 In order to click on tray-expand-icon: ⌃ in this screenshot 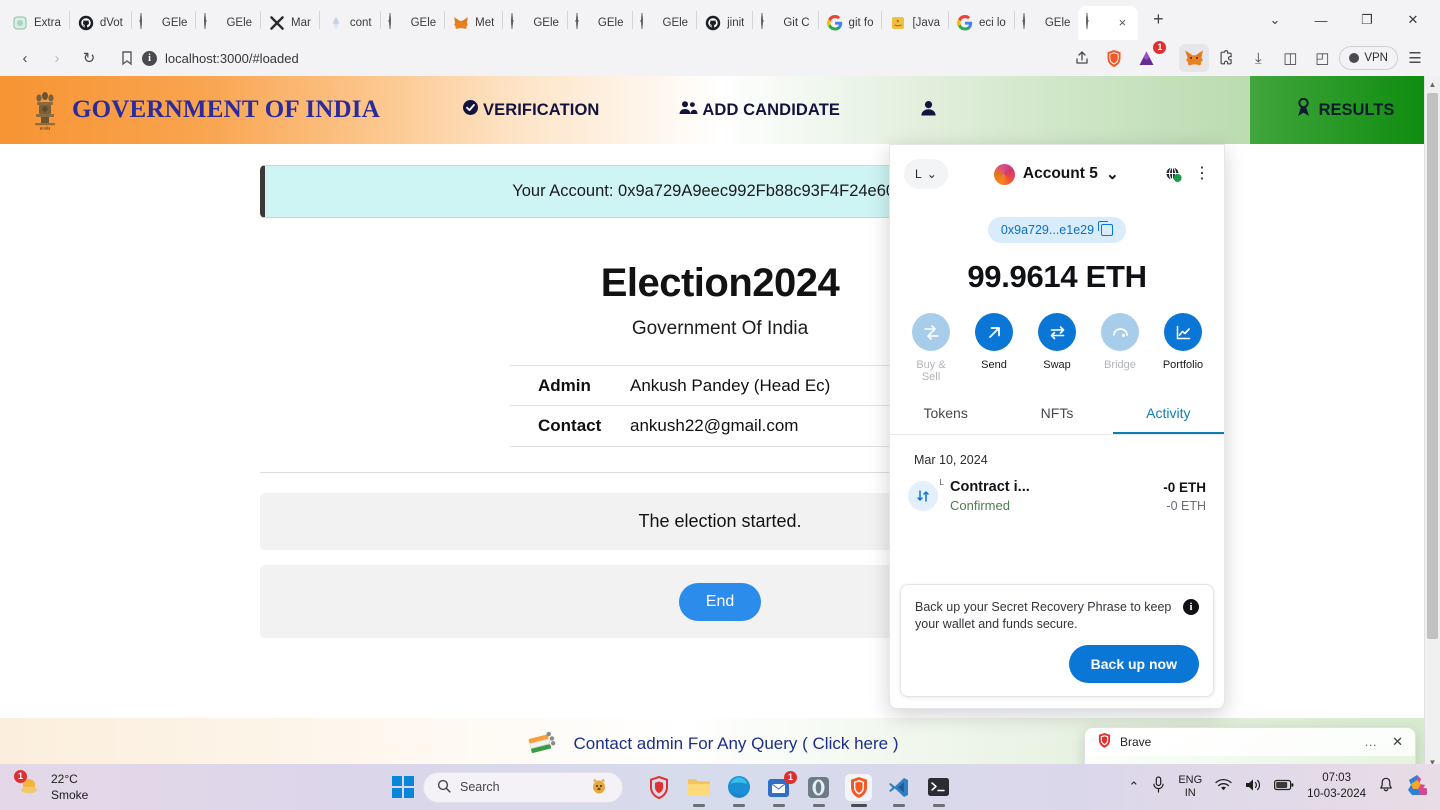, I will do `click(1133, 787)`.